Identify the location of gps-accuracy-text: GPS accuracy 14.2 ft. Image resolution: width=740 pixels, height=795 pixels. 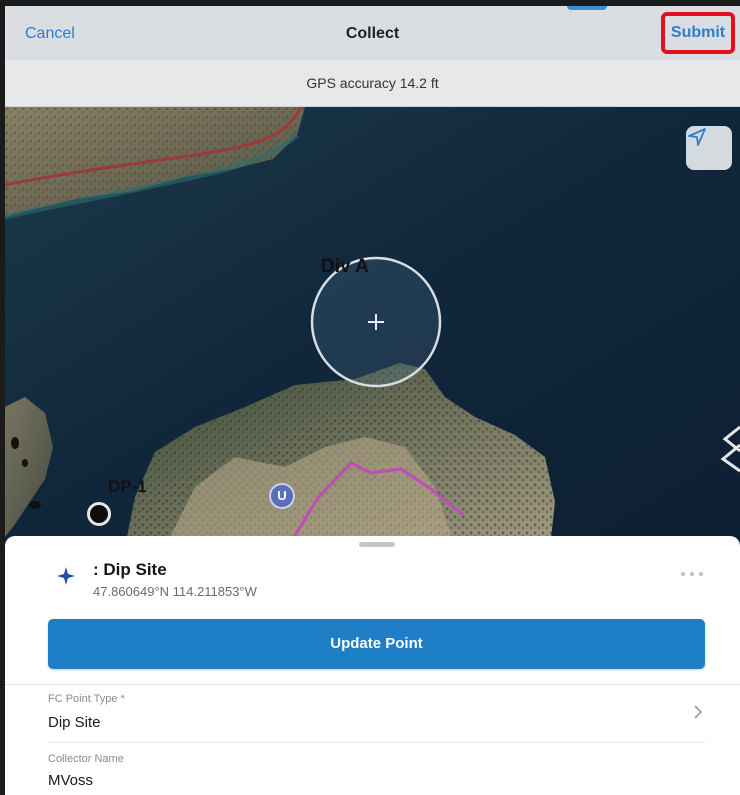
(372, 83).